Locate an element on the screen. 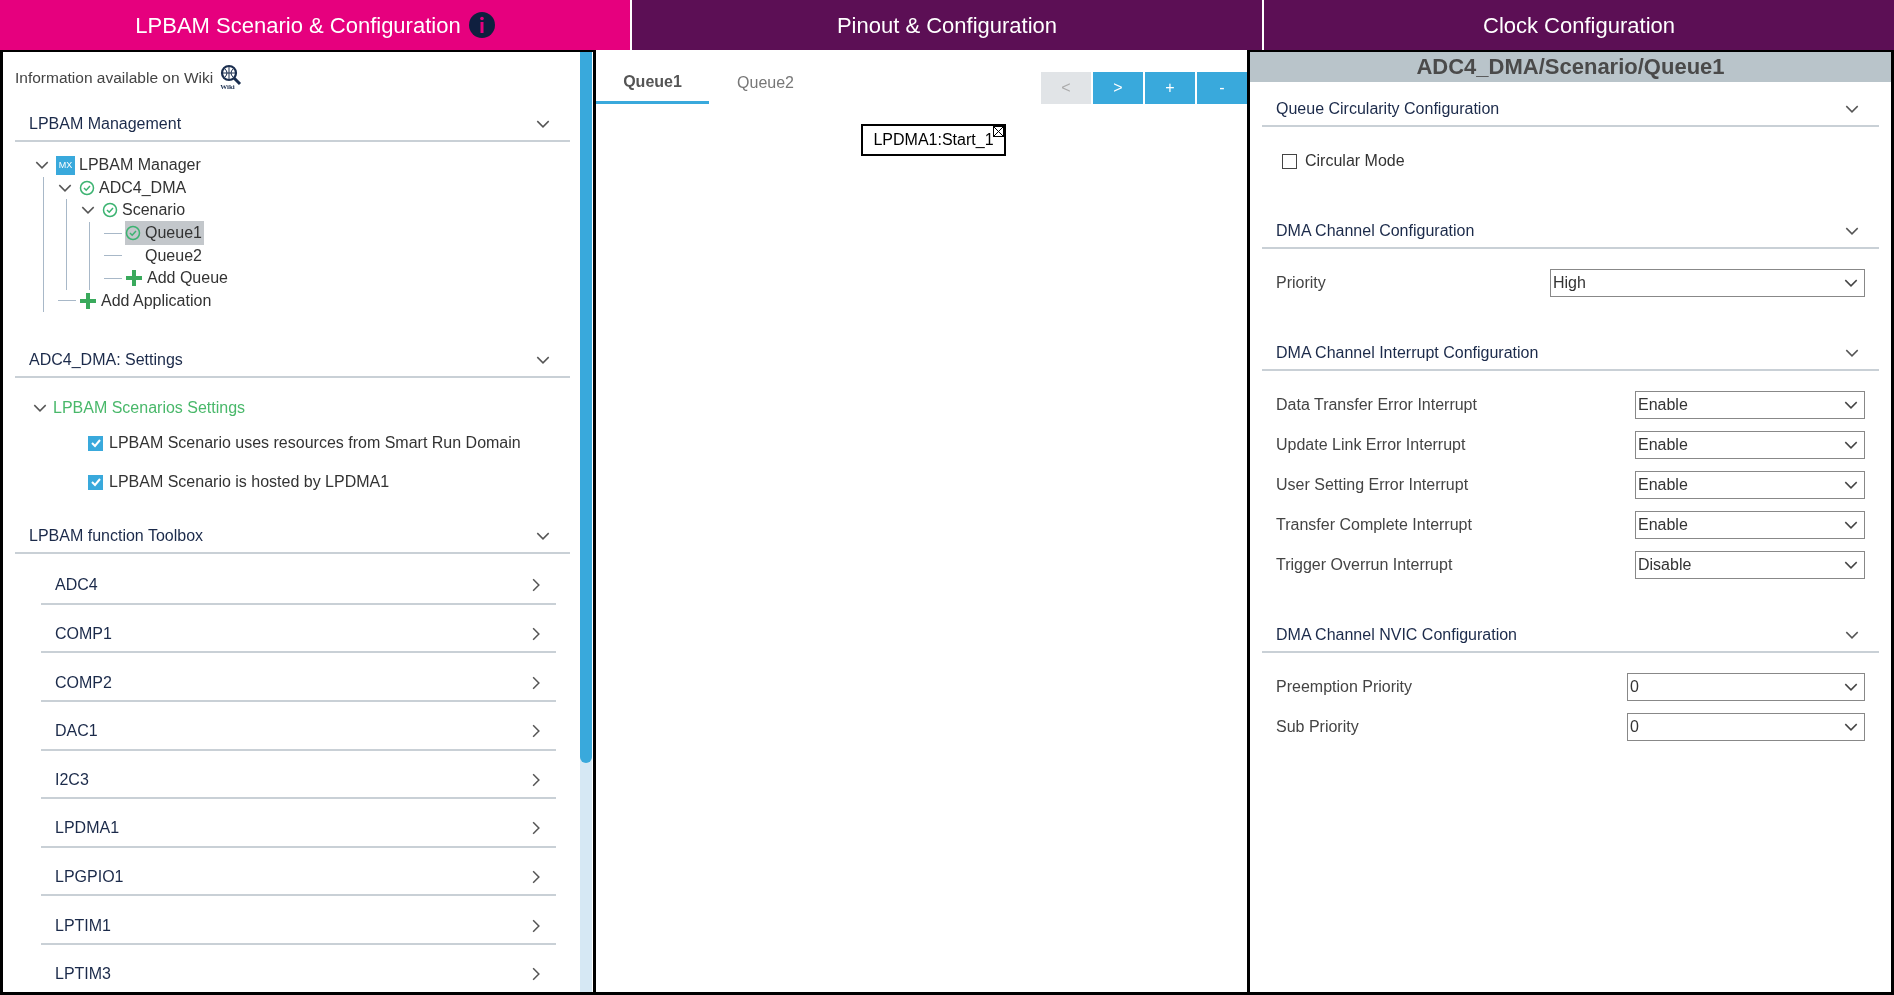 The height and width of the screenshot is (995, 1894). section-header: Queue Circularity Configuration is located at coordinates (1570, 112).